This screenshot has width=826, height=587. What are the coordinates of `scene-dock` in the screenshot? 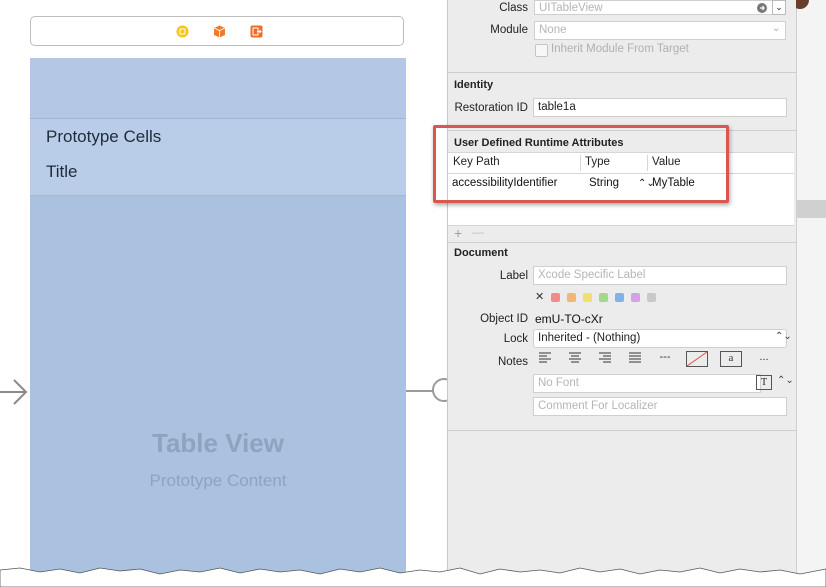 It's located at (217, 31).